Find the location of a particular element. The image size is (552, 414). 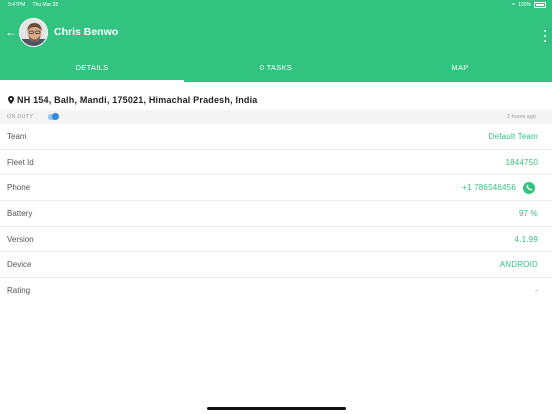

status-date: Thu Mar 28 is located at coordinates (45, 5).